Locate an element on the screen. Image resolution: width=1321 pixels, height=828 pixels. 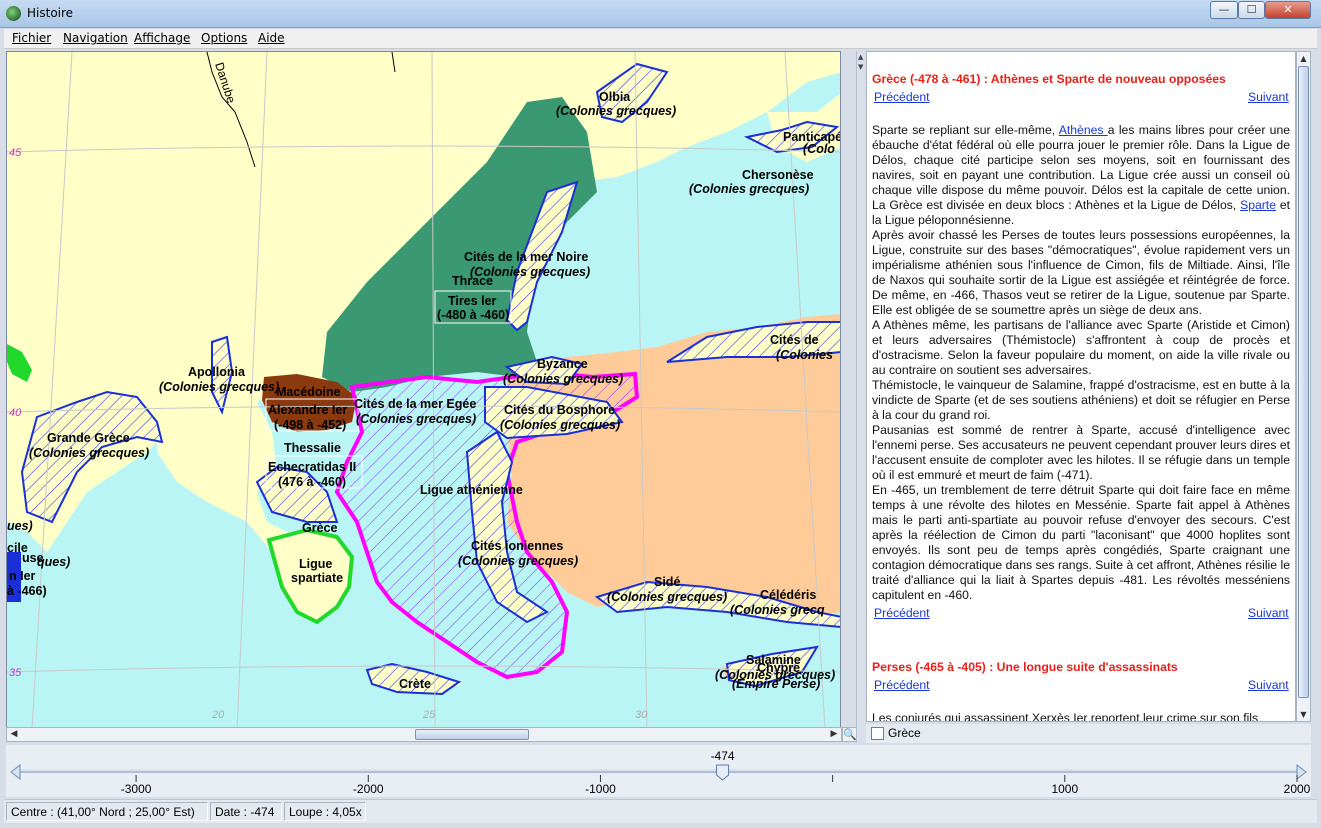
label-alexandre-dates: (-498 à -452) is located at coordinates (310, 425).